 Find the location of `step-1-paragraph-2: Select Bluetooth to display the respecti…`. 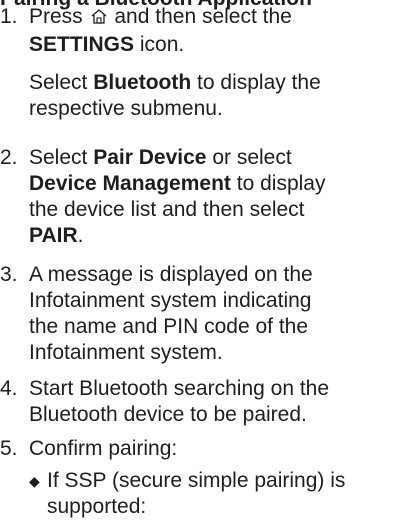

step-1-paragraph-2: Select Bluetooth to display the respecti… is located at coordinates (175, 95).